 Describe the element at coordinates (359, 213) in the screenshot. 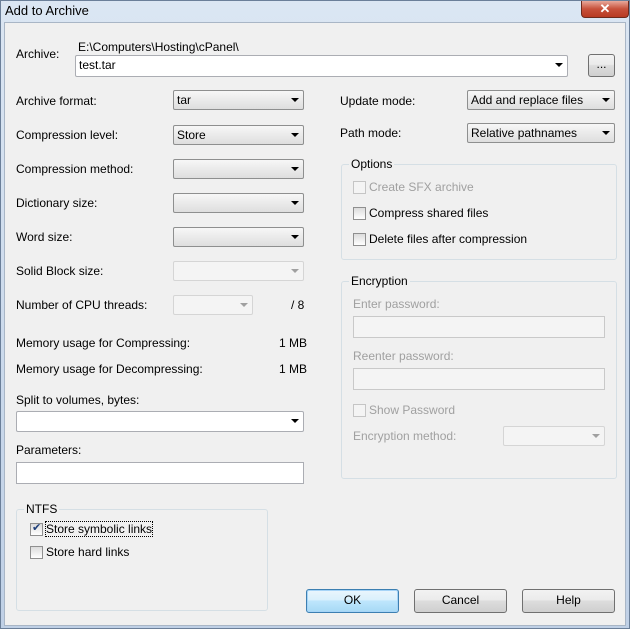

I see `compress-shared-checkbox` at that location.